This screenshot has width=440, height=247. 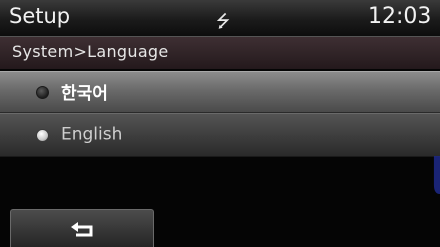 I want to click on language-label-english: English, so click(x=92, y=134).